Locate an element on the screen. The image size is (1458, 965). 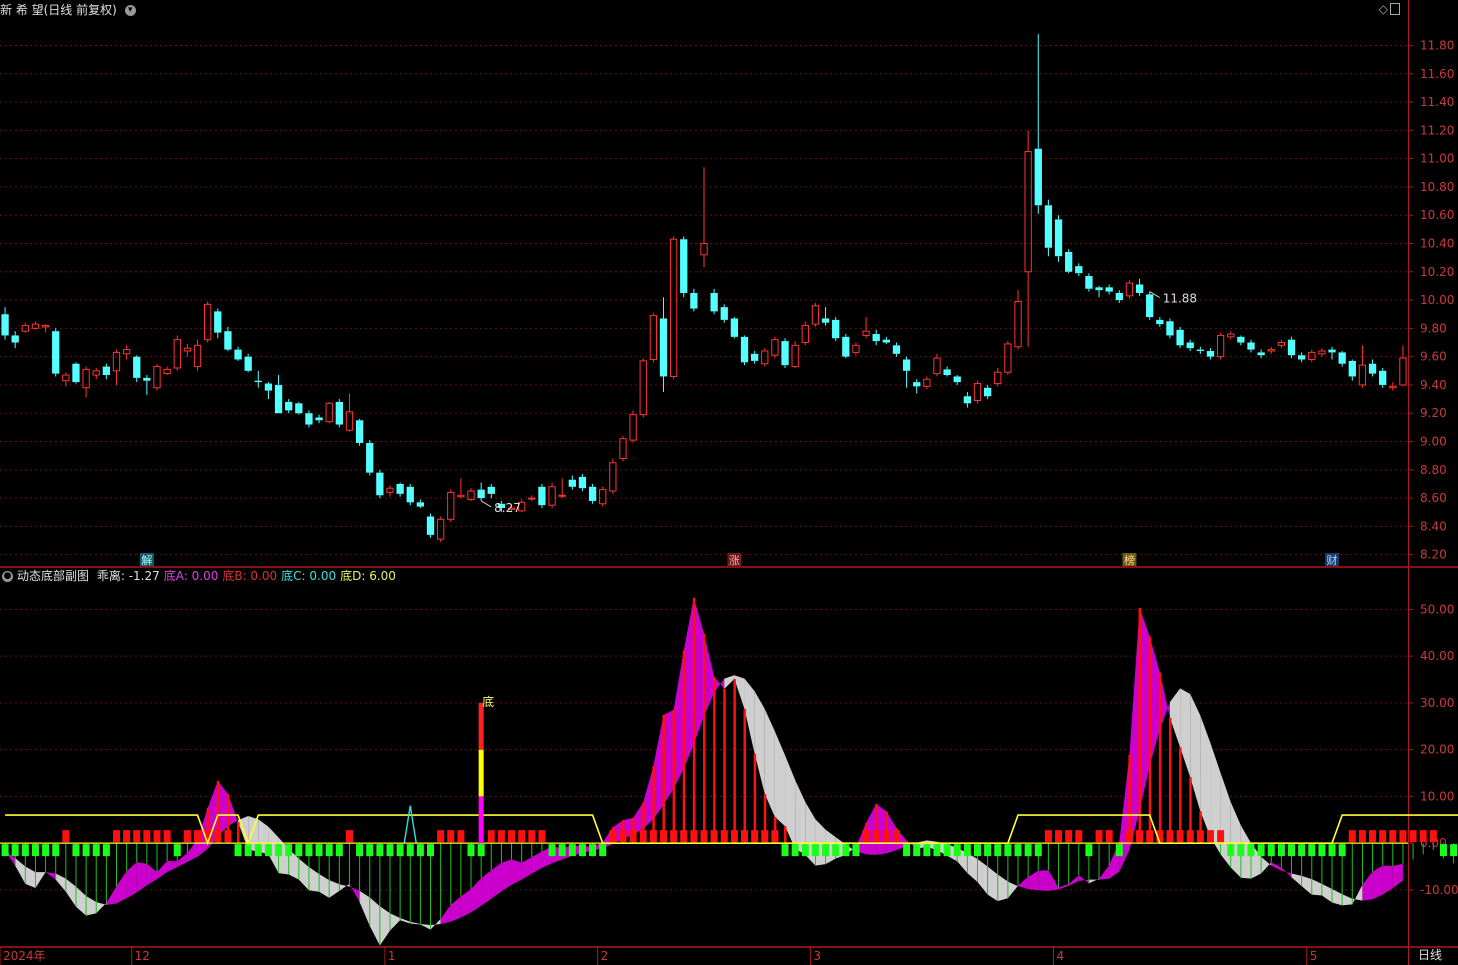
price-tick-label: 9.60 is located at coordinates (1433, 357).